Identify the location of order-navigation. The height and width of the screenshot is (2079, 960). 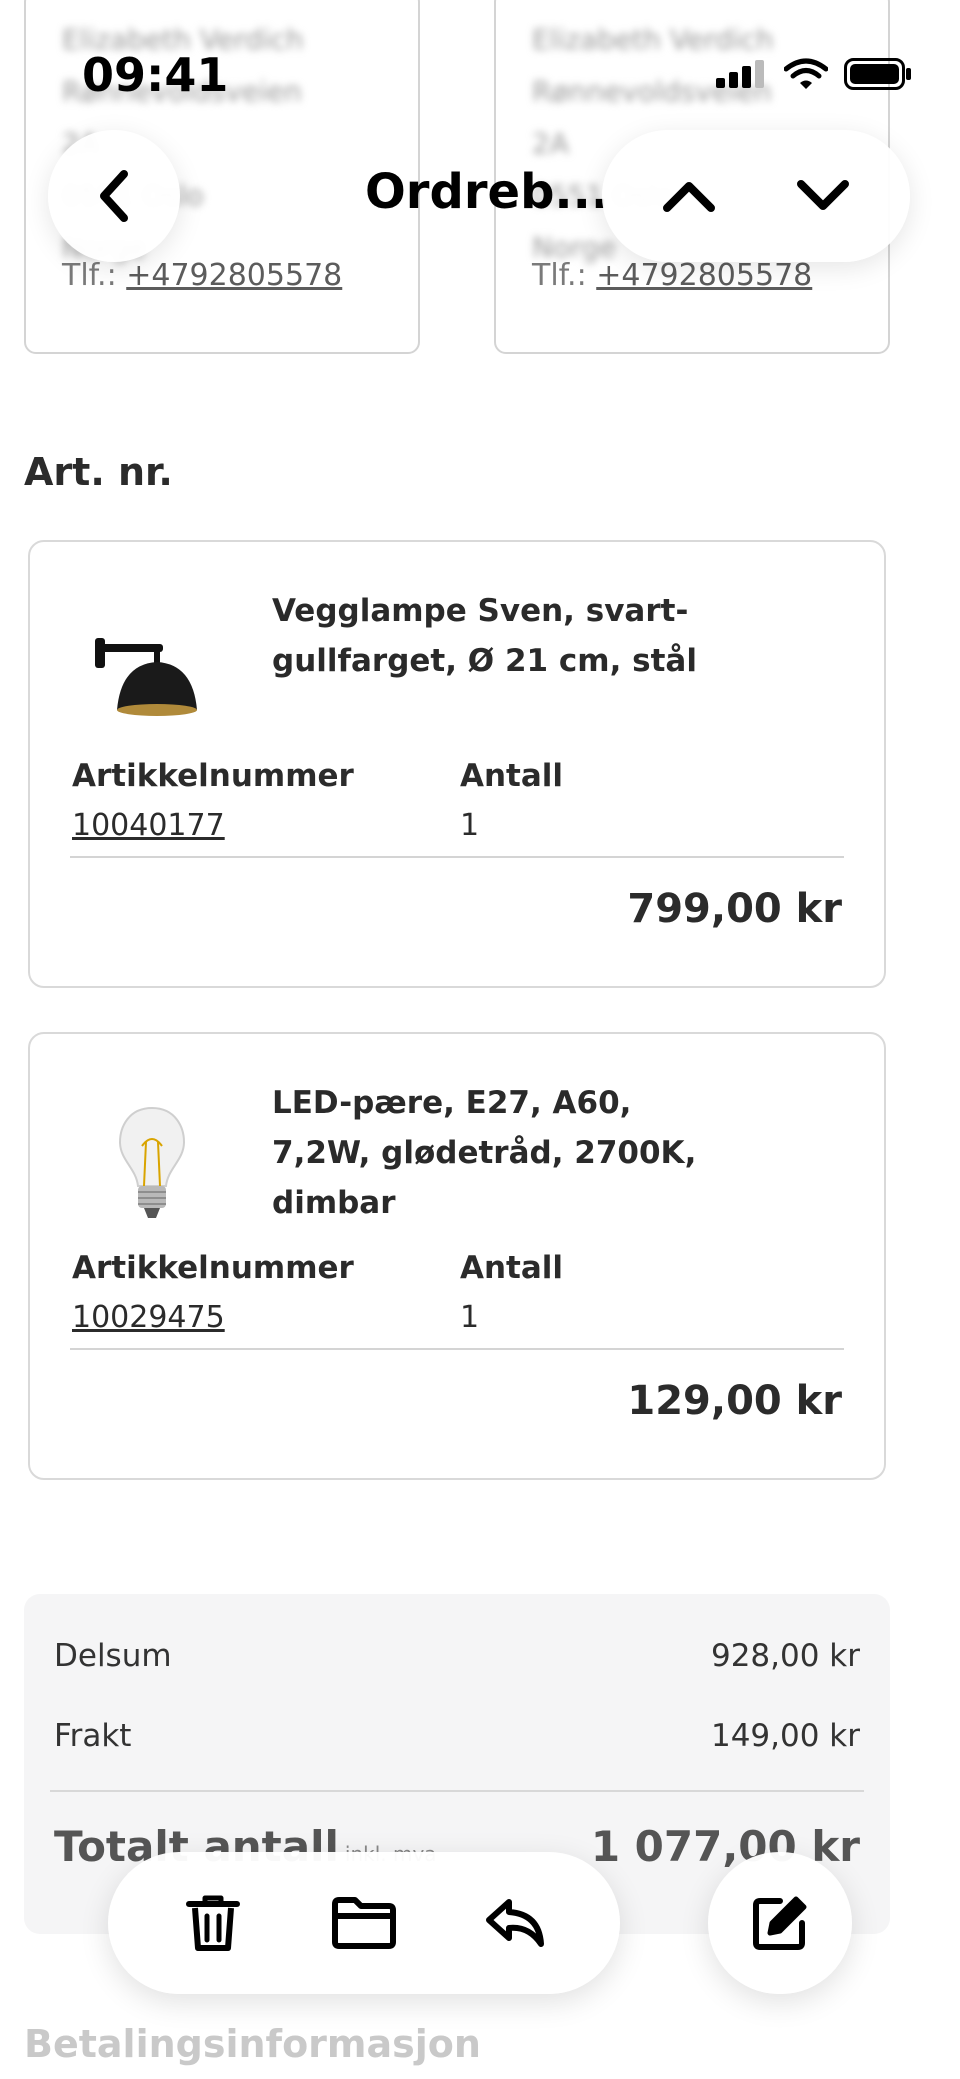
(756, 196).